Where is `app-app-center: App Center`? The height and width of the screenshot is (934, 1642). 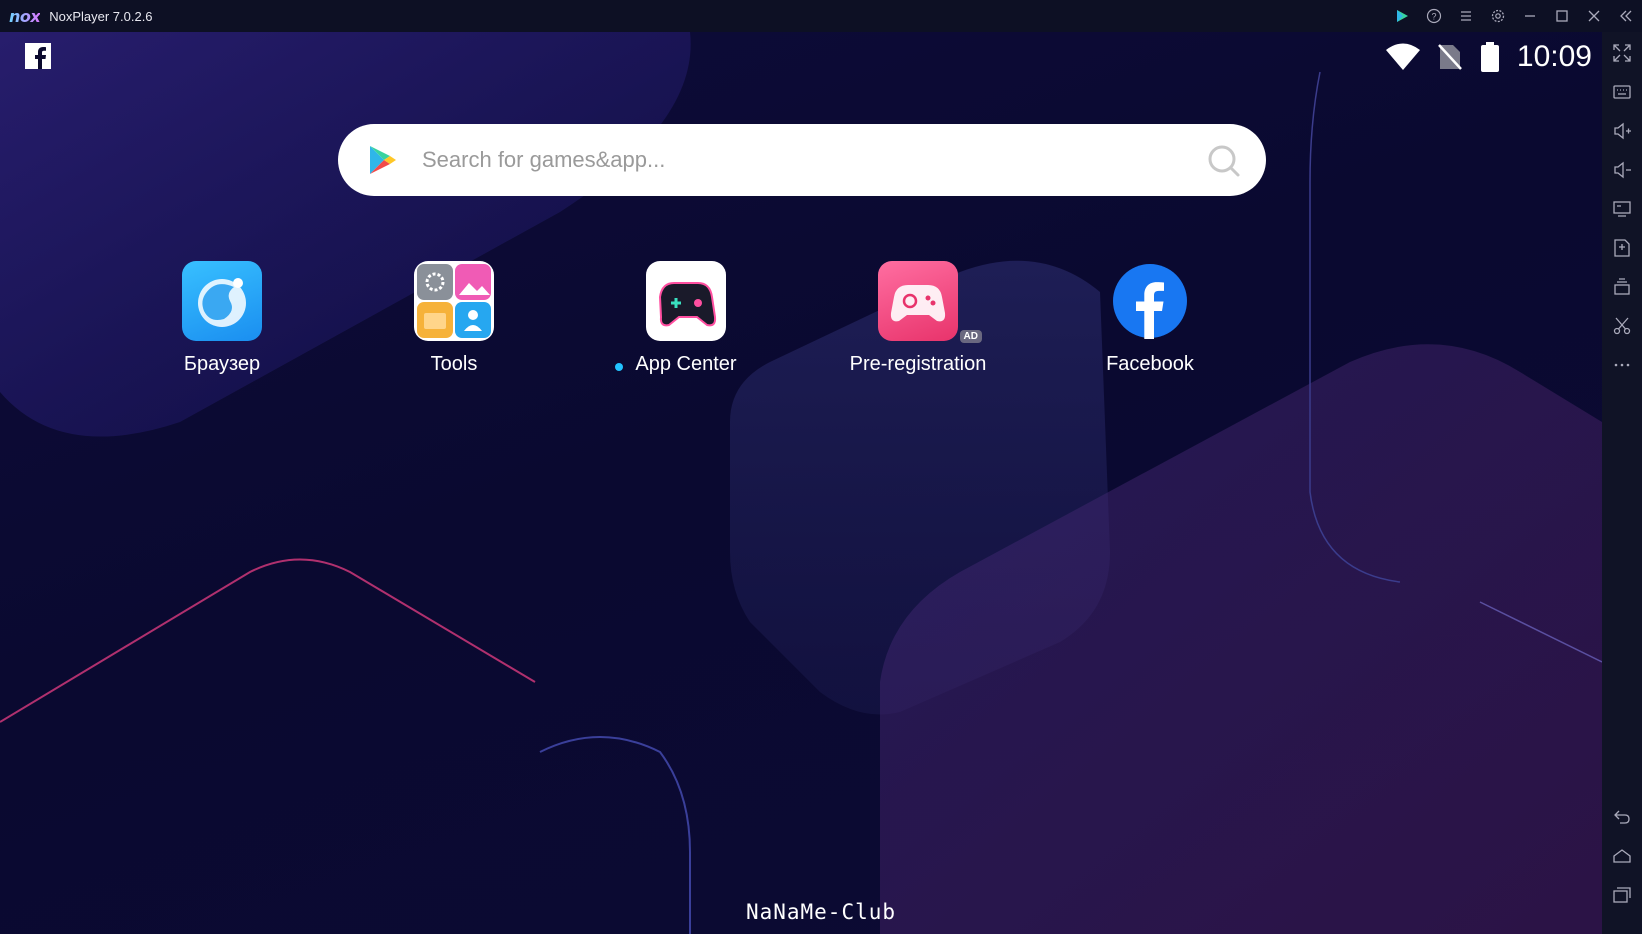
app-app-center: App Center is located at coordinates (686, 318).